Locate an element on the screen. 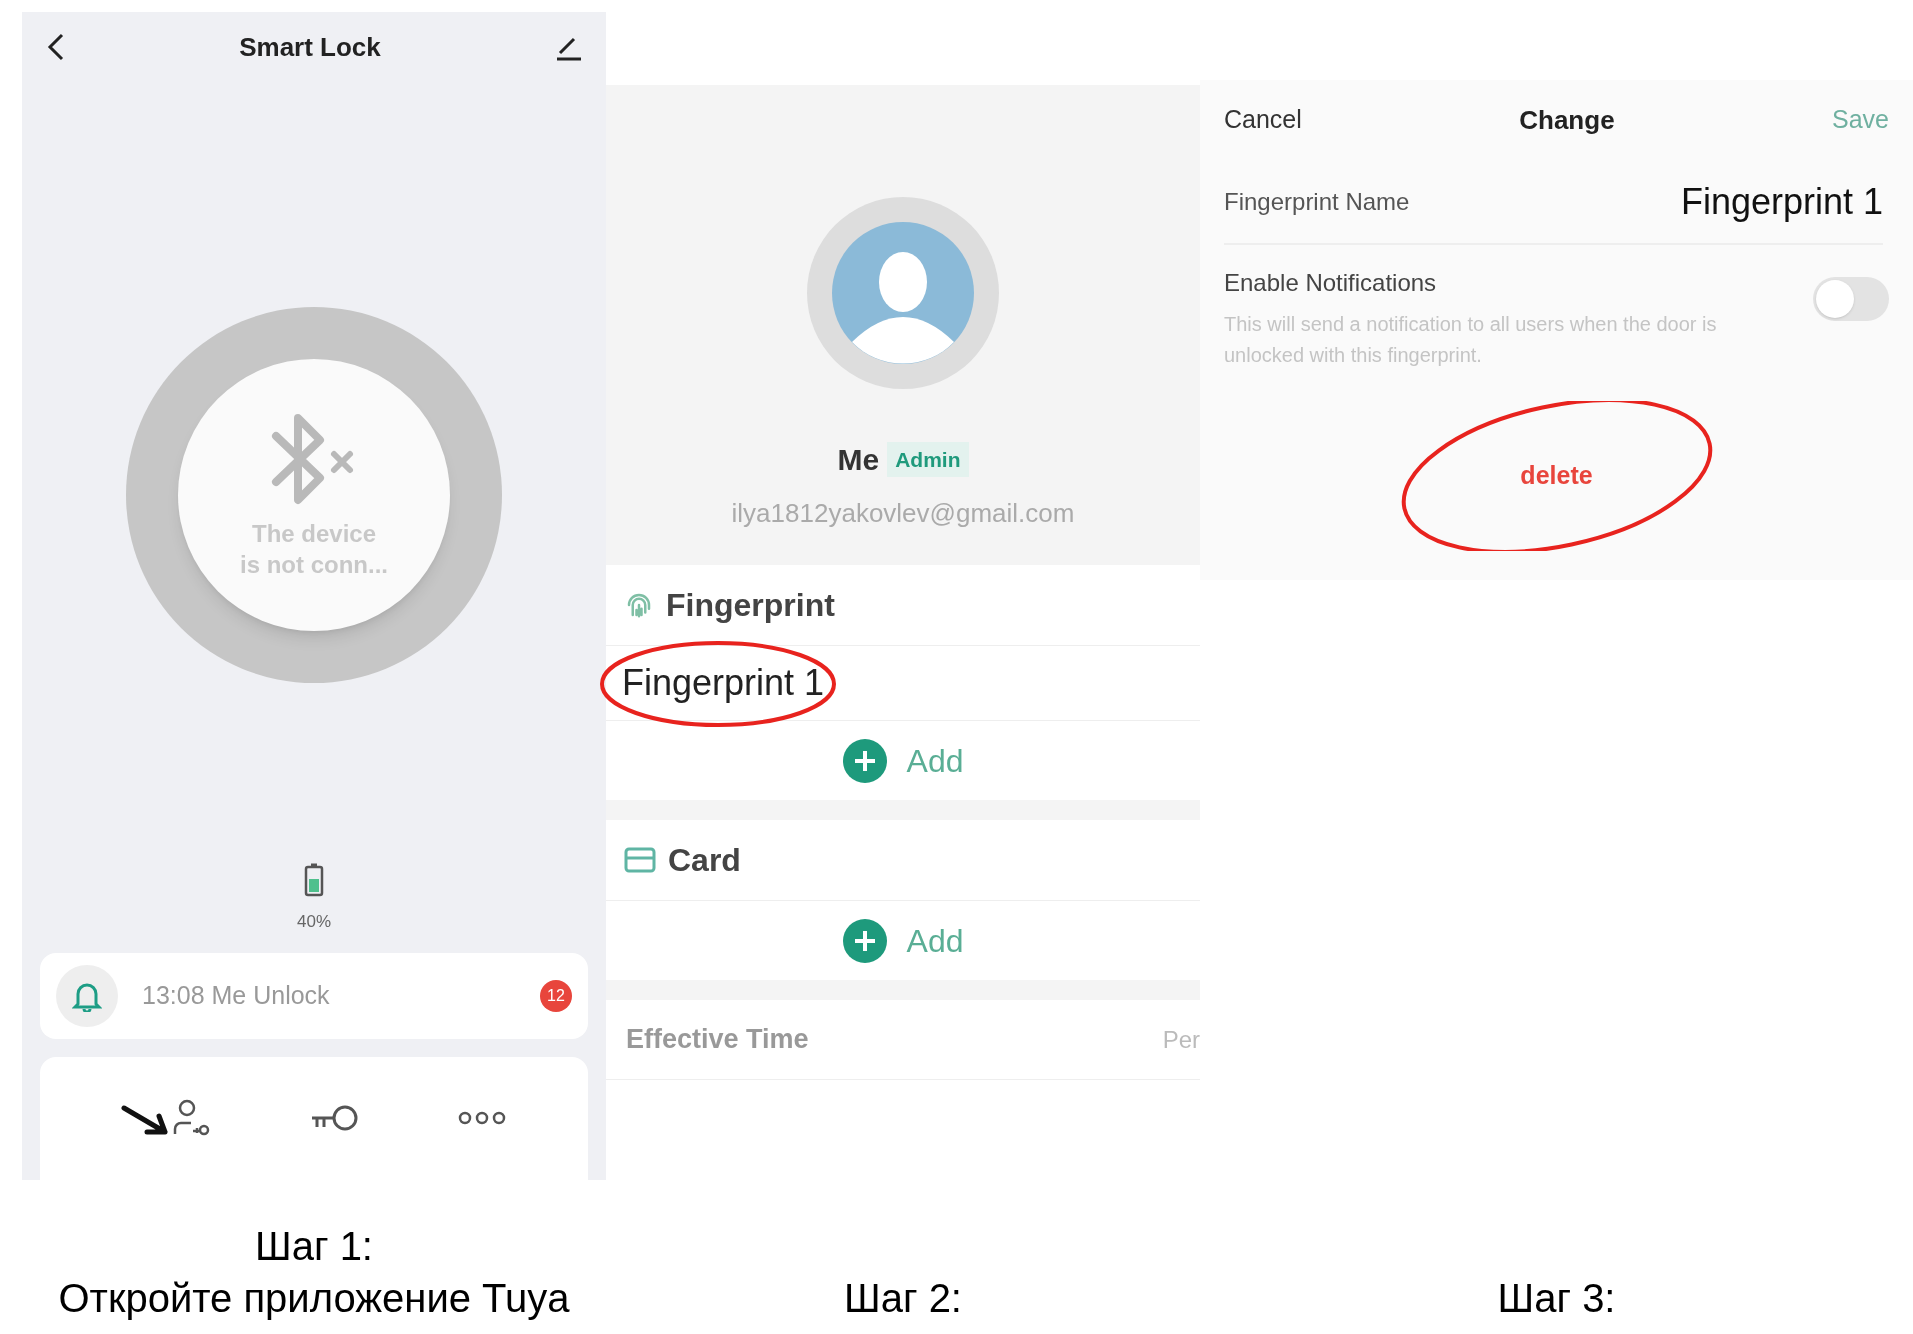 This screenshot has height=1334, width=1913. screen-title: Smart Lock is located at coordinates (310, 47).